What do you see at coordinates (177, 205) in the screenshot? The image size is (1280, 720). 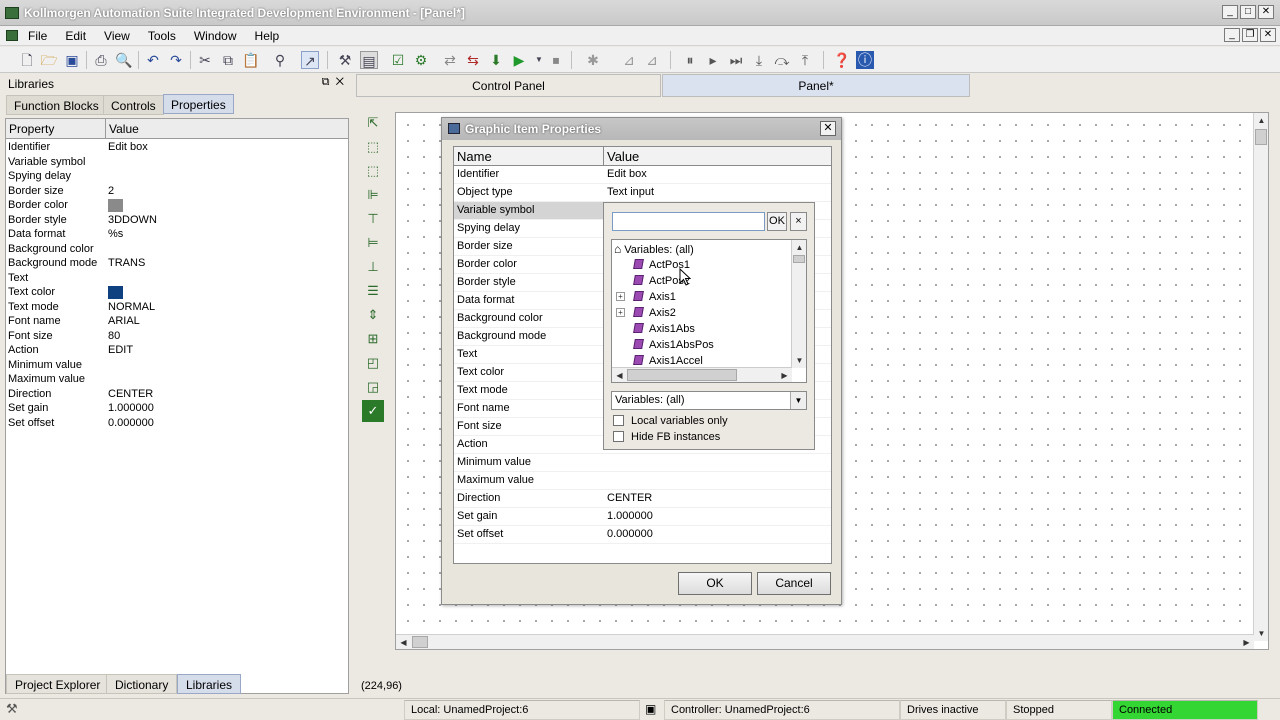 I see `property-row: Border color` at bounding box center [177, 205].